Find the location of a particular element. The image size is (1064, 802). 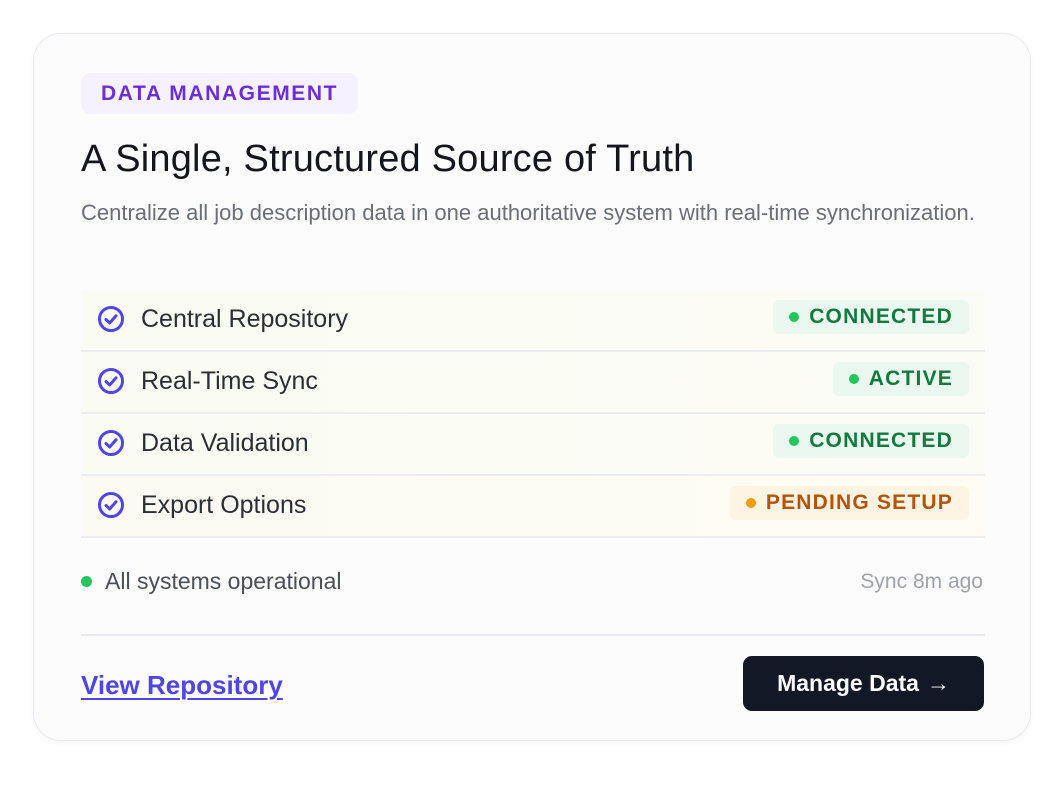

card-title: A Single, Structured Source of Truth is located at coordinates (388, 159).